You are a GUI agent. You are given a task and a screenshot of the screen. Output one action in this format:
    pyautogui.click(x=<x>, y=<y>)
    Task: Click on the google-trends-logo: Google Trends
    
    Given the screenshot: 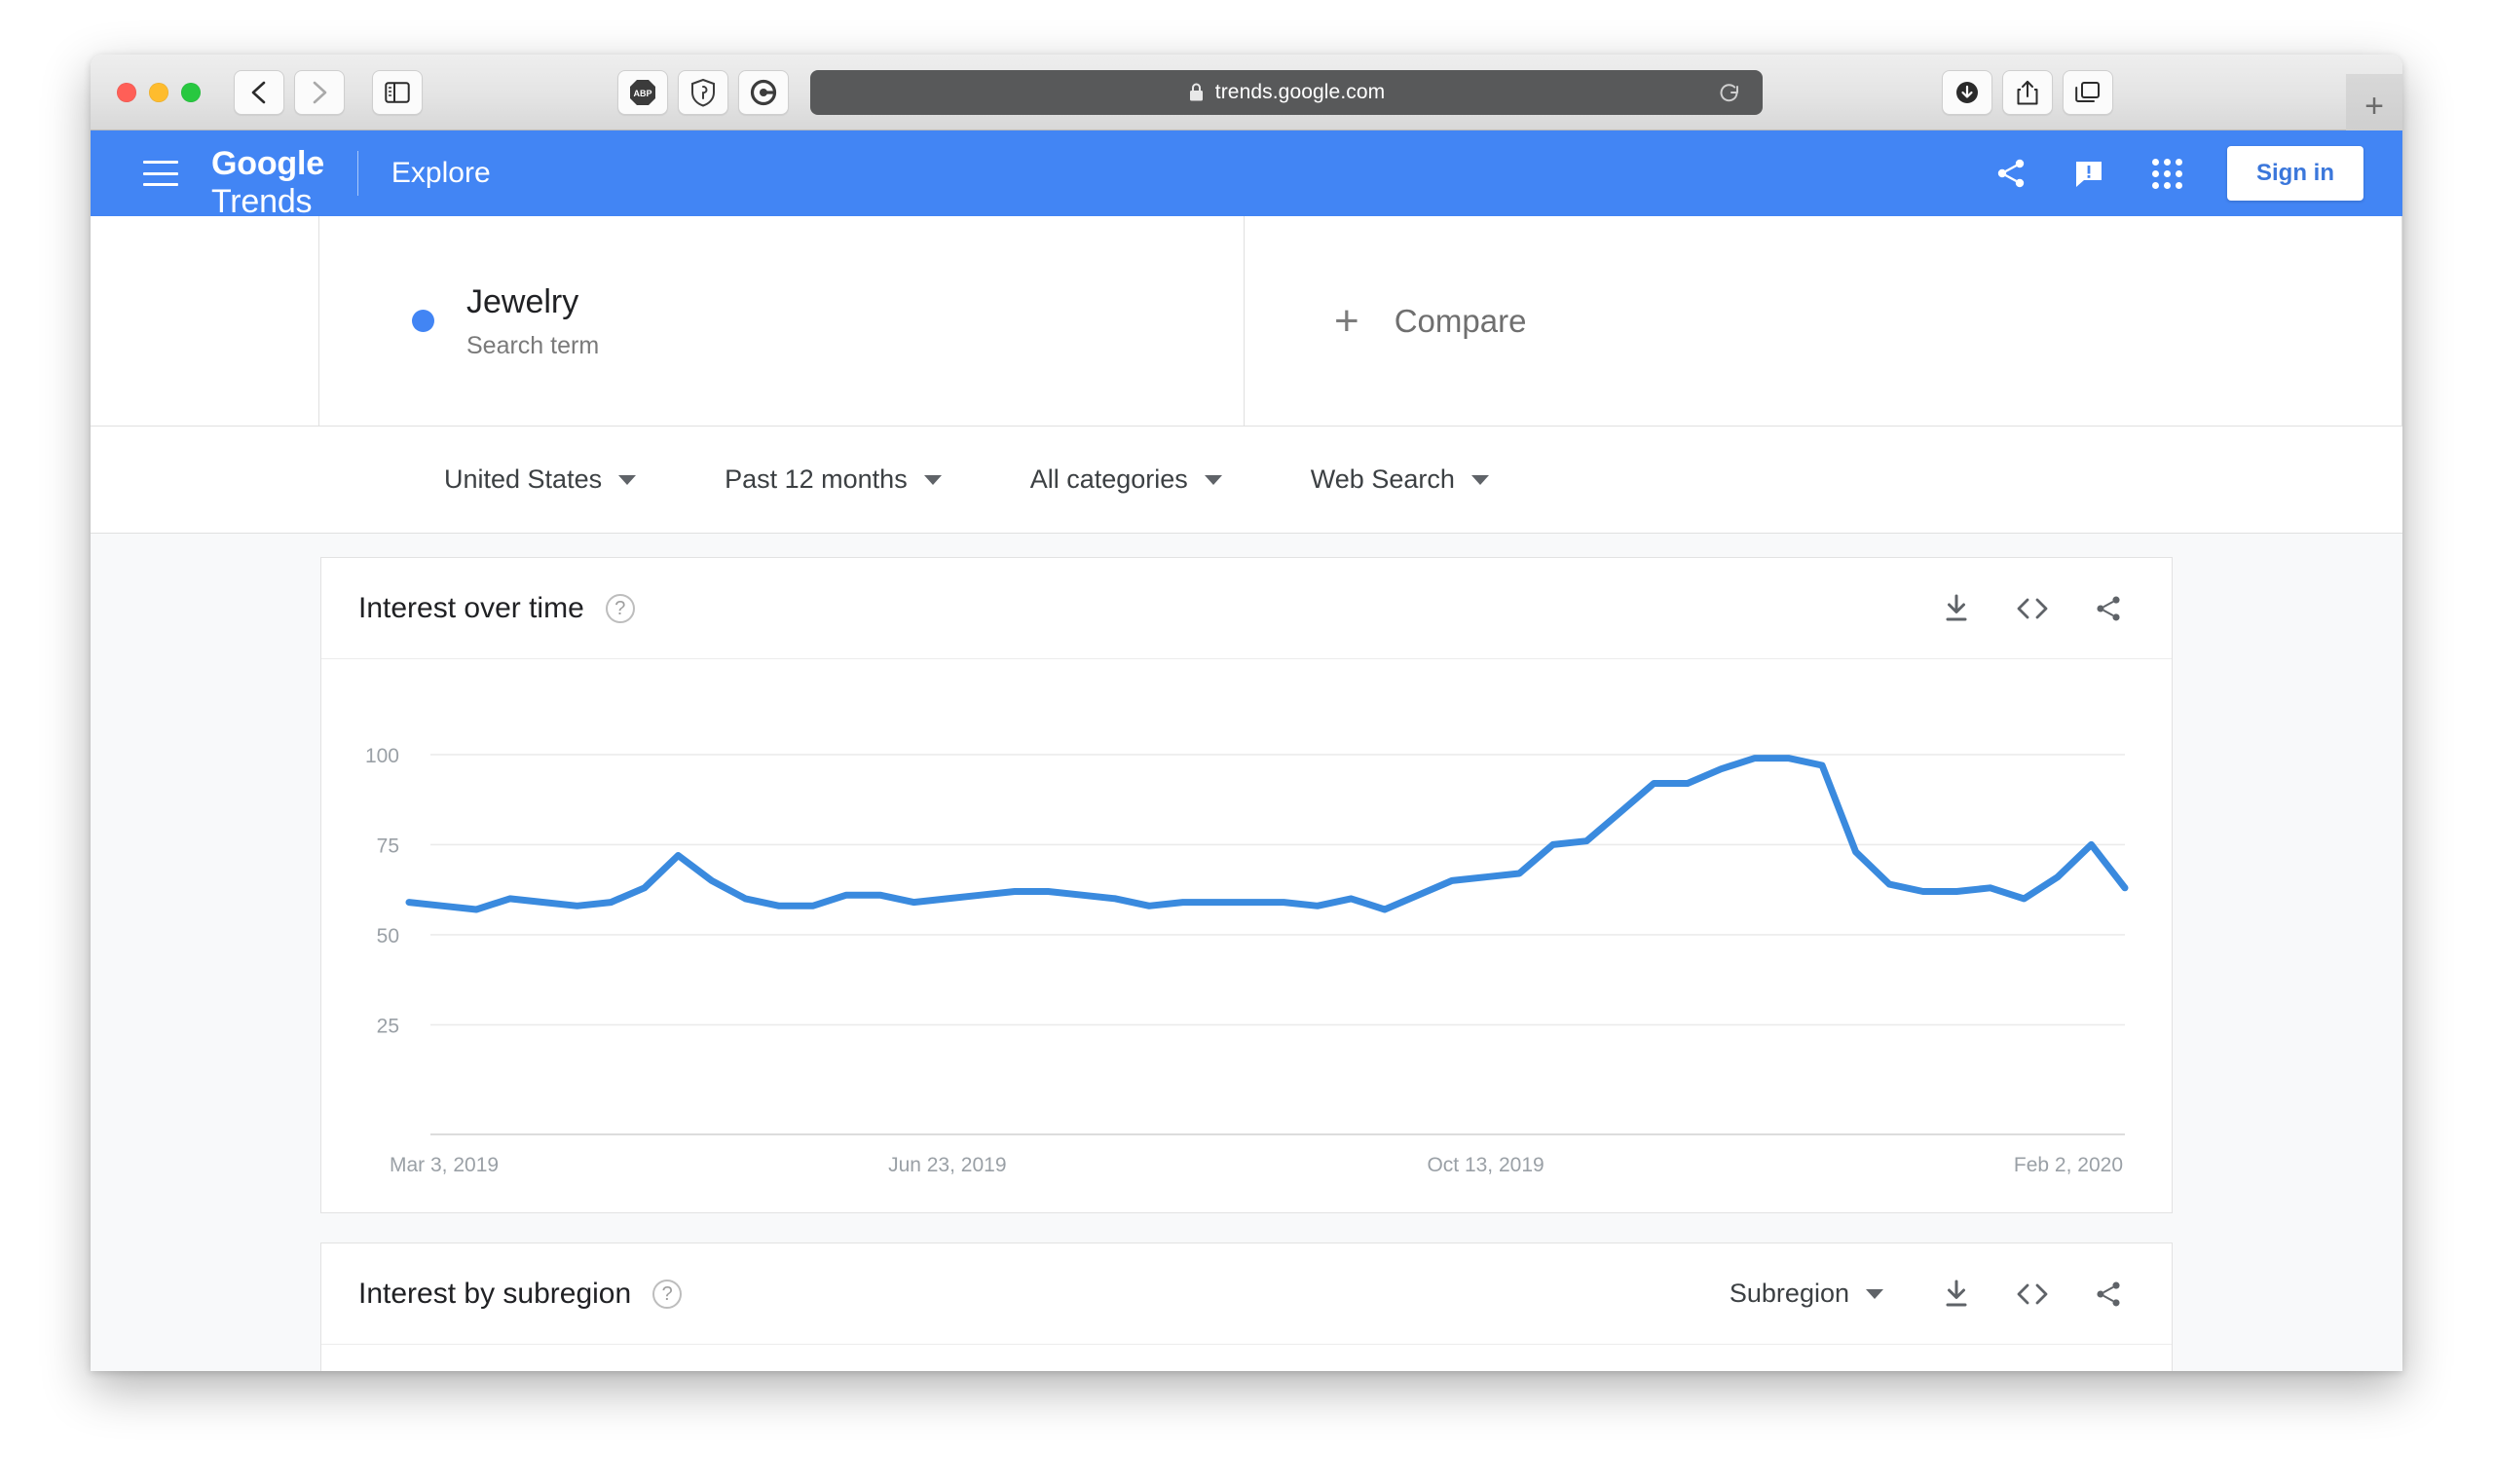 What is the action you would take?
    pyautogui.click(x=268, y=182)
    